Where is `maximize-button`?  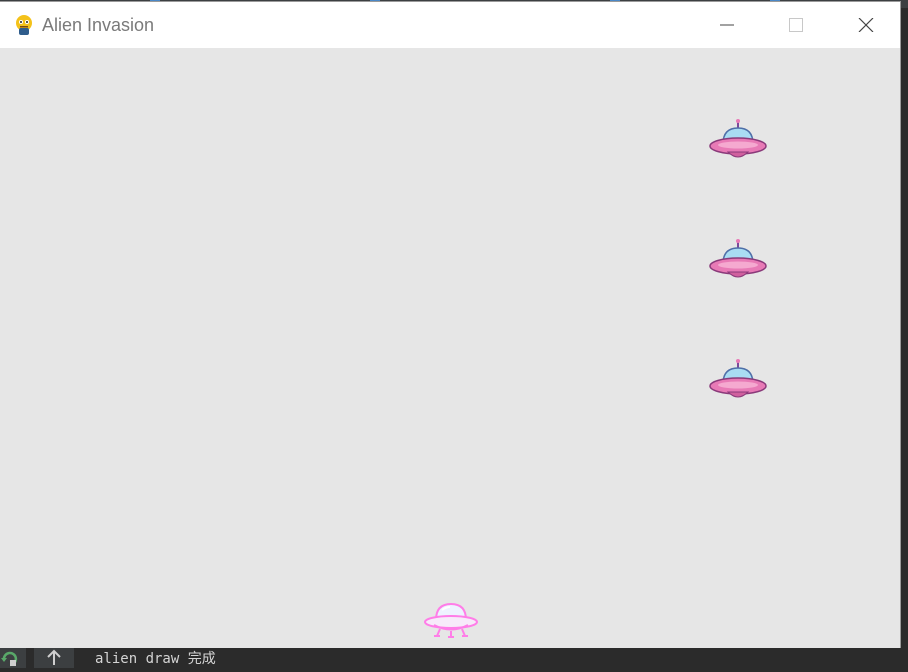 maximize-button is located at coordinates (795, 25).